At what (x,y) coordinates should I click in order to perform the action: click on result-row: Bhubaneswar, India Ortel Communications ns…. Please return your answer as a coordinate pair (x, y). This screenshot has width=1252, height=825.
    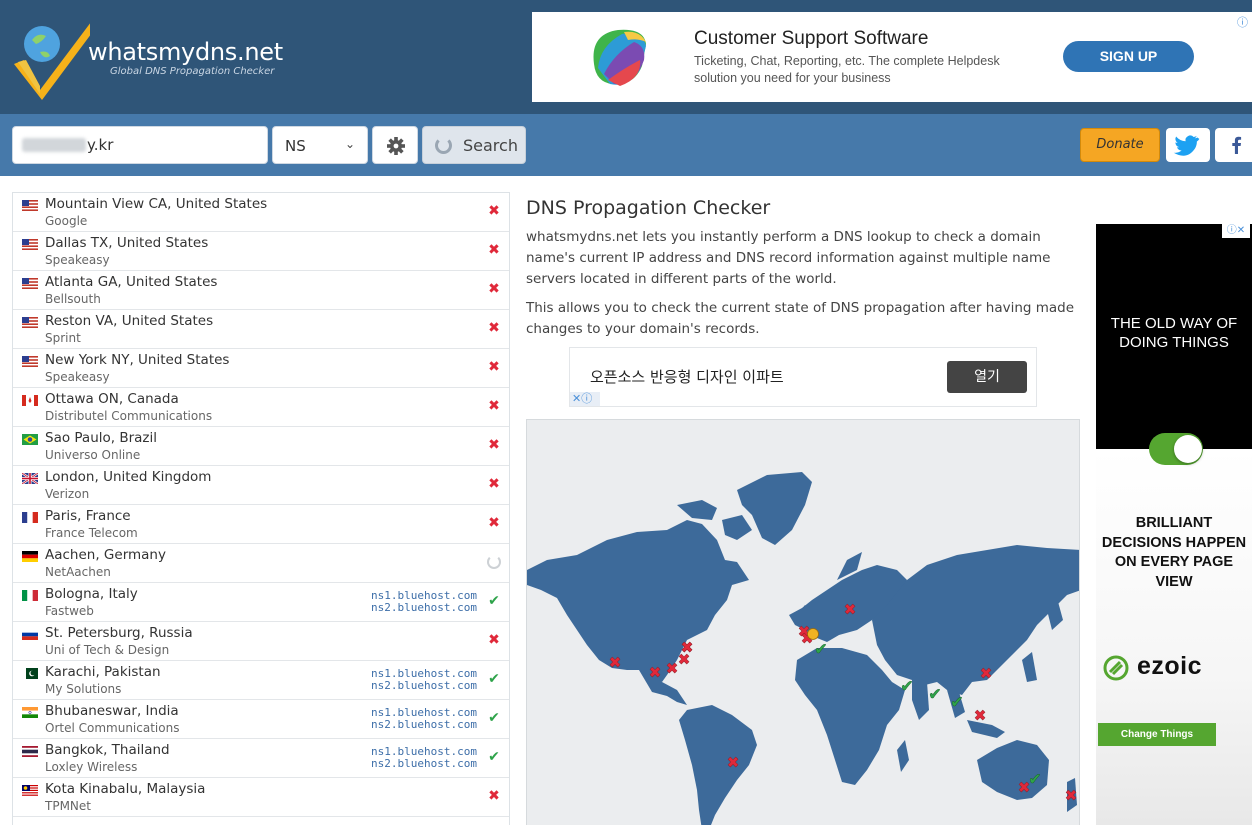
    Looking at the image, I should click on (261, 719).